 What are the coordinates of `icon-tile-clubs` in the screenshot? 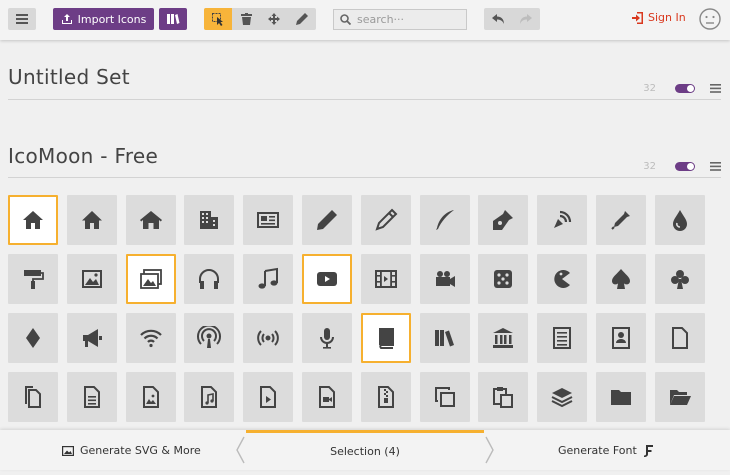 It's located at (679, 279).